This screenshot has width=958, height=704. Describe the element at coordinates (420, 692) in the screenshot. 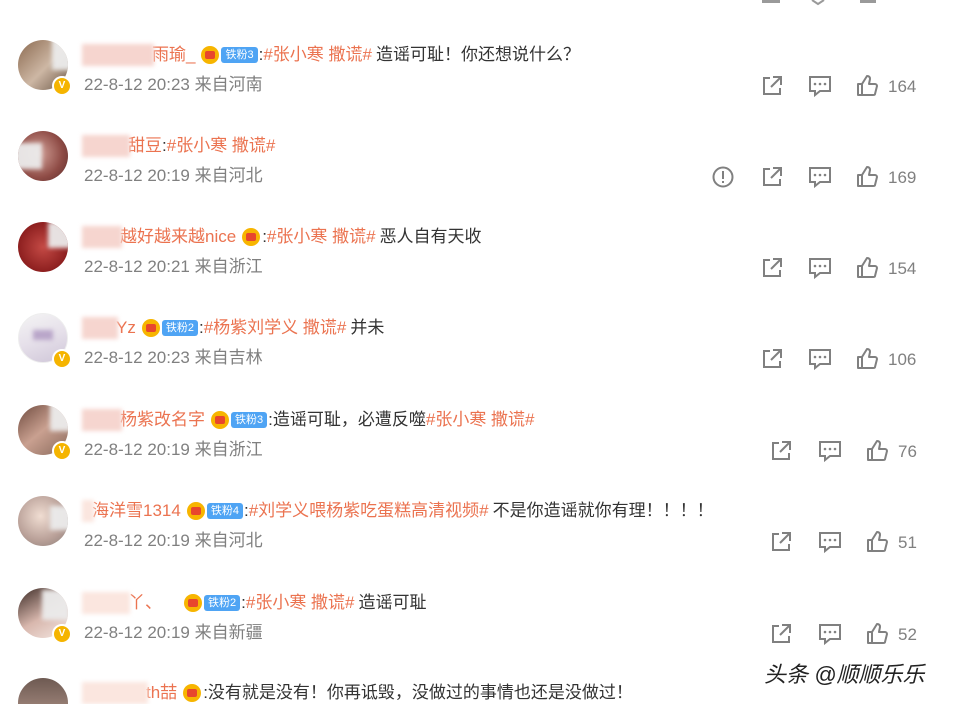

I see `comment-text: 没有就是没有！你再诋毁，没做过的事情也还是没做过！` at that location.